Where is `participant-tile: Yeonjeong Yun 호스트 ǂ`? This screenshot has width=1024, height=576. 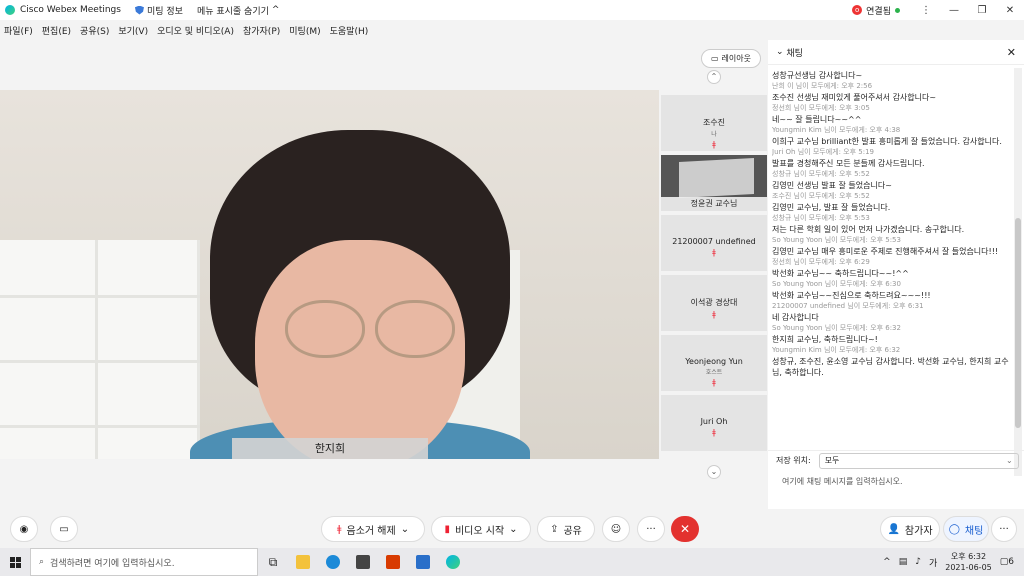
participant-tile: Yeonjeong Yun 호스트 ǂ is located at coordinates (714, 363).